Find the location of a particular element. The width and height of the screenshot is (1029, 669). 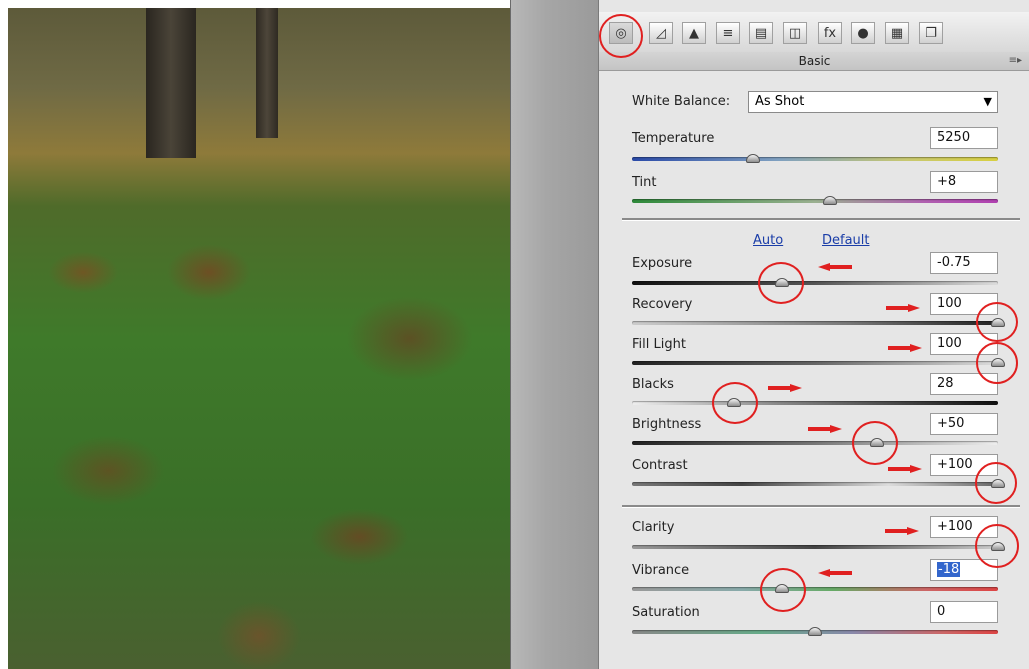

fill-light-slider-track is located at coordinates (815, 363).